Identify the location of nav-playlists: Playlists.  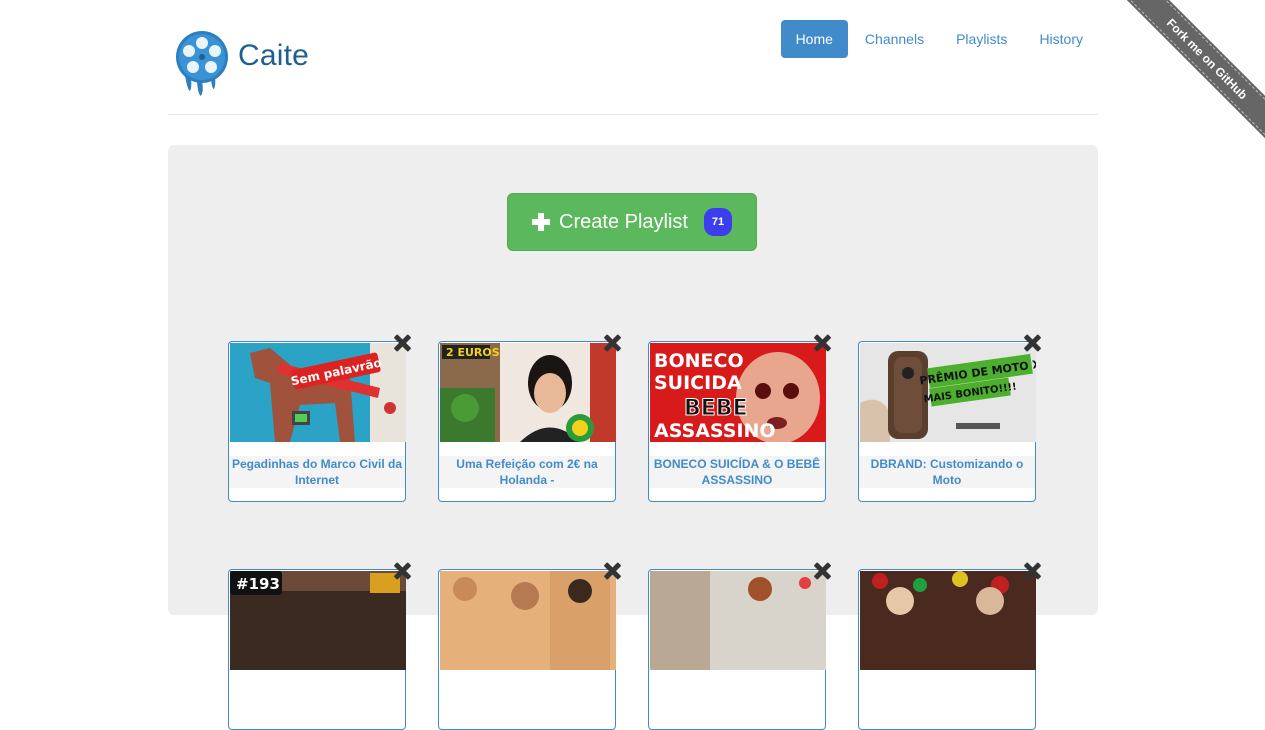
(981, 39).